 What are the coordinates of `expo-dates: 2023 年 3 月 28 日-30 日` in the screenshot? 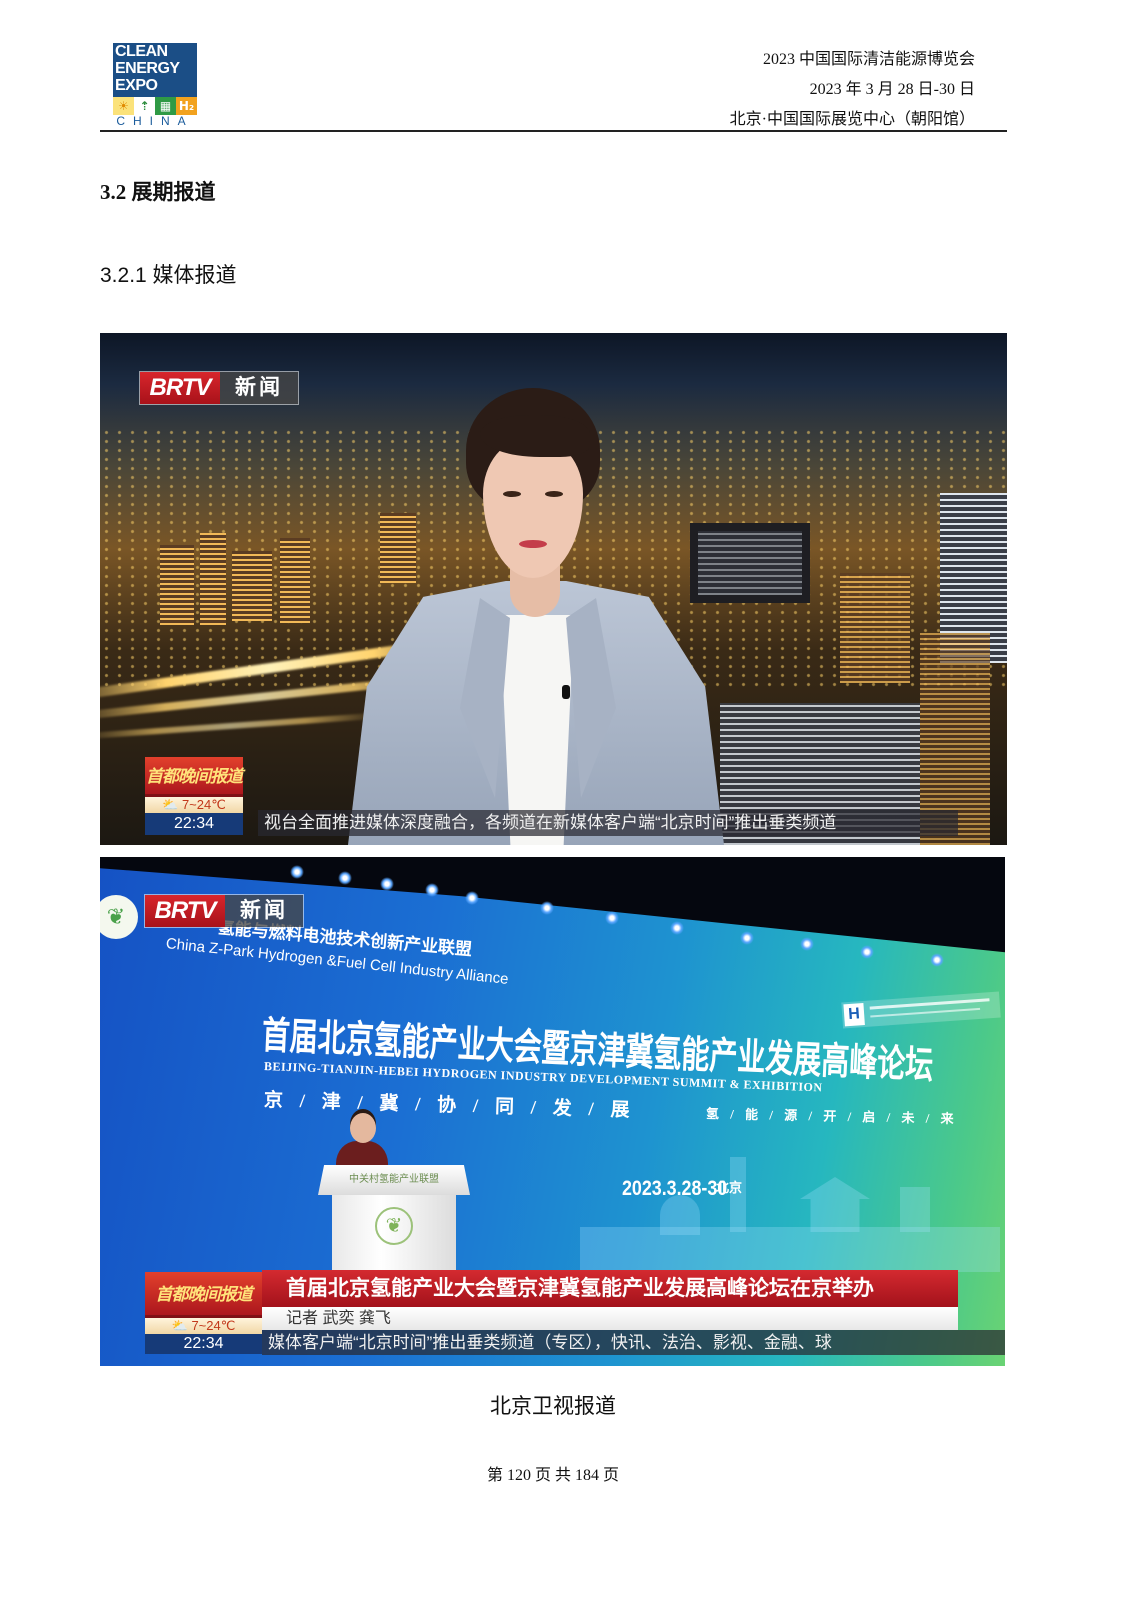 It's located at (892, 89).